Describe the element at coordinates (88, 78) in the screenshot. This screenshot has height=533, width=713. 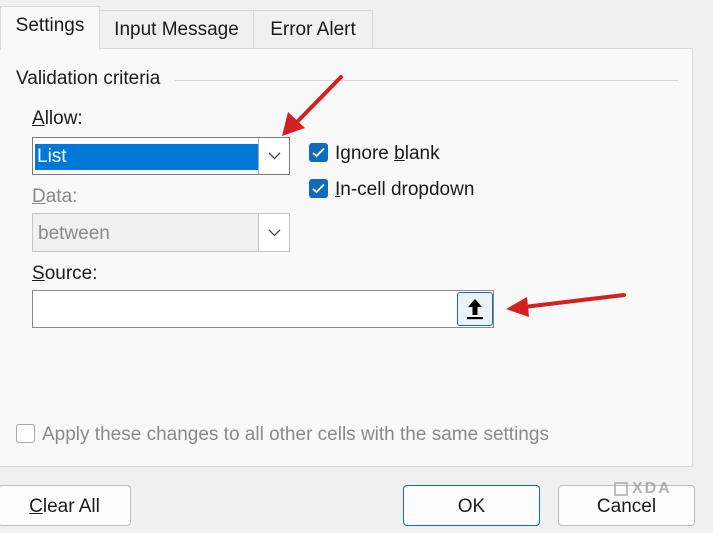
I see `validation-criteria-heading: Validation criteria` at that location.